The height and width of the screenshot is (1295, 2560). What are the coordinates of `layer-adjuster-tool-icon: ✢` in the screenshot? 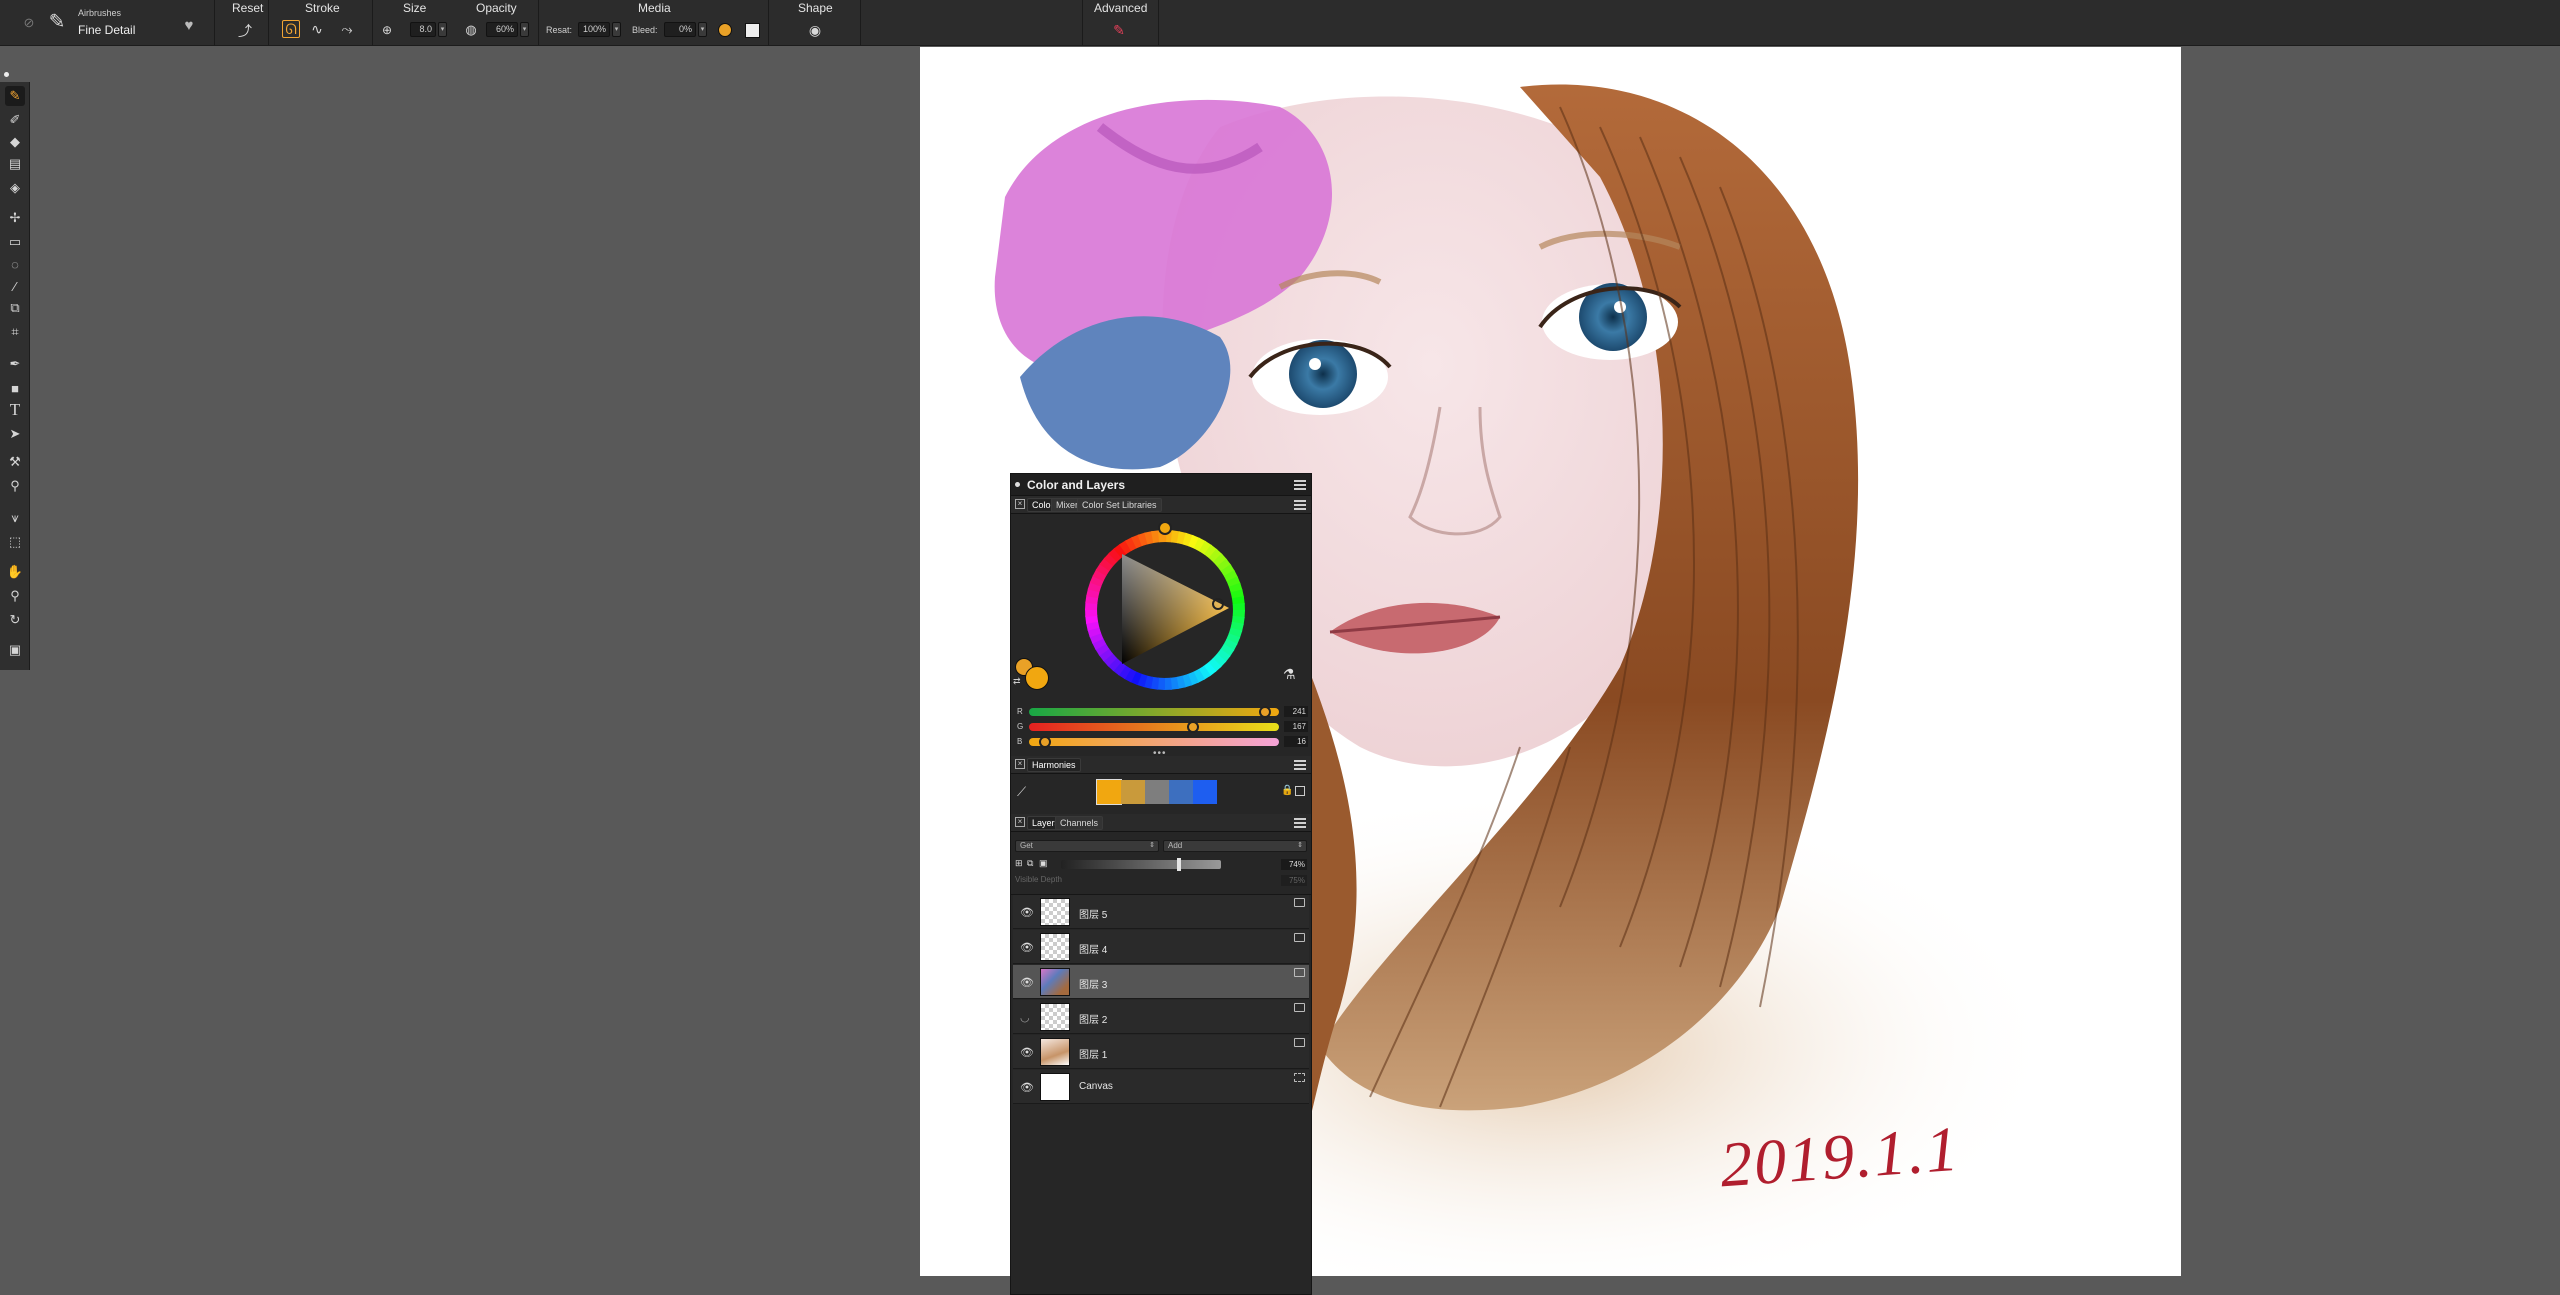 It's located at (15, 218).